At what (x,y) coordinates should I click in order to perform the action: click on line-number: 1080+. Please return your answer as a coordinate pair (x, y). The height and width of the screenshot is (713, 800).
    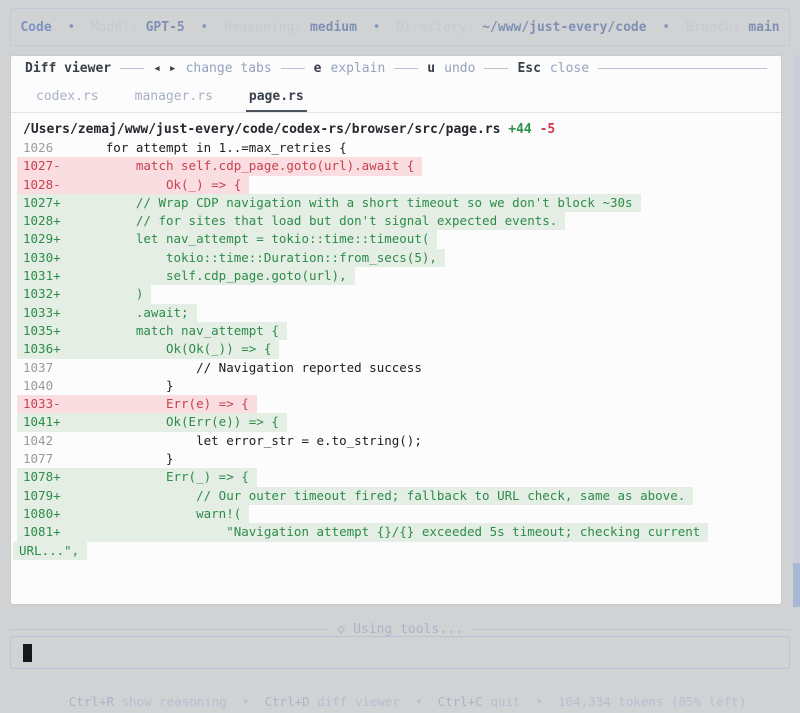
    Looking at the image, I should click on (42, 513).